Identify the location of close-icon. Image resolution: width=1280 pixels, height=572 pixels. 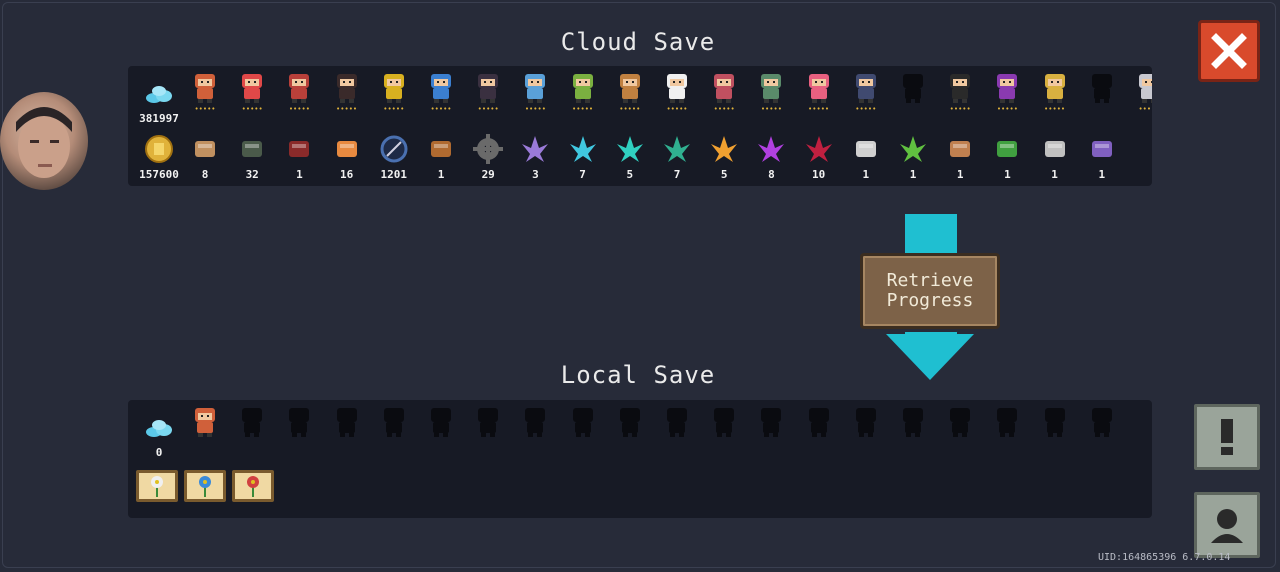
(1229, 51).